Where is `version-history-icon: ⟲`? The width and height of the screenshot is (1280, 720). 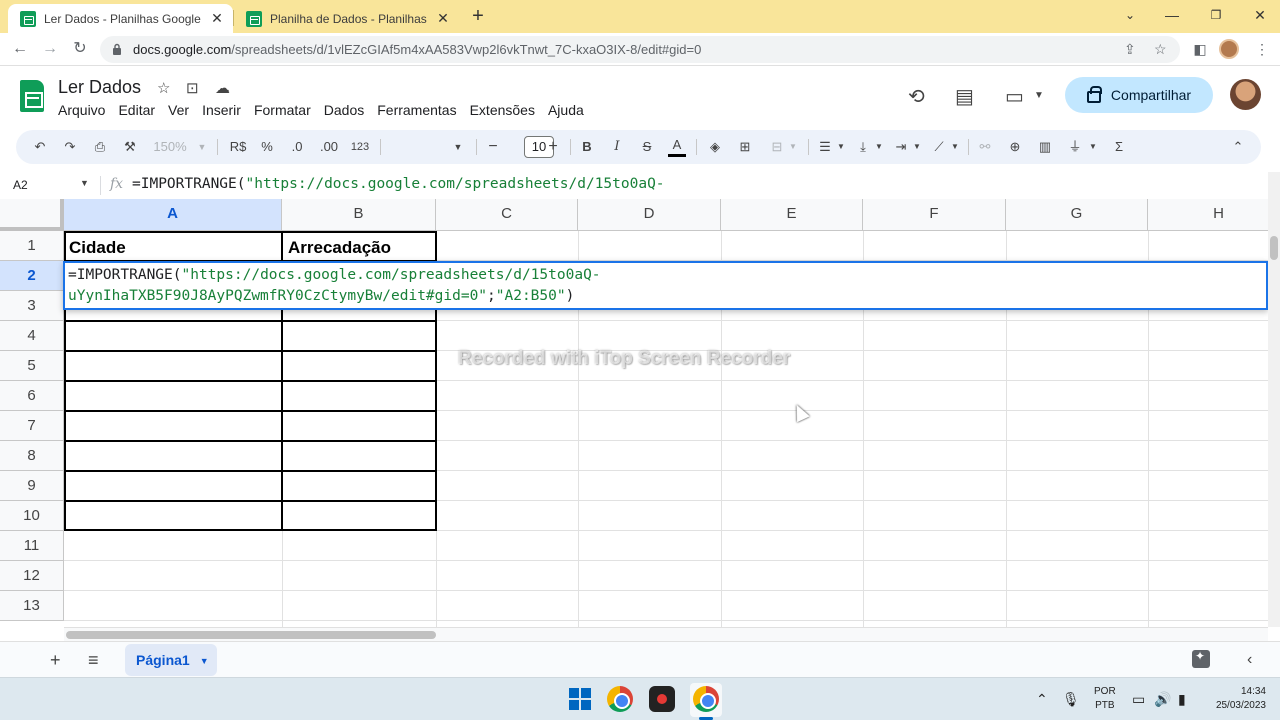 version-history-icon: ⟲ is located at coordinates (916, 96).